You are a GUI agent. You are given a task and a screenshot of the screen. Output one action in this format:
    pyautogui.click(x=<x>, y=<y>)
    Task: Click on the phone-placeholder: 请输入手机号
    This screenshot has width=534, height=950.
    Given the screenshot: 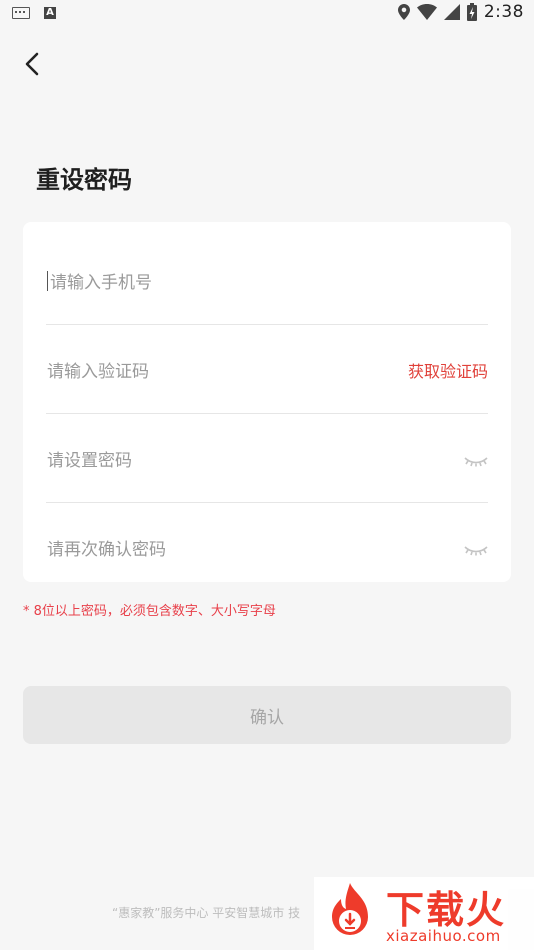 What is the action you would take?
    pyautogui.click(x=101, y=283)
    